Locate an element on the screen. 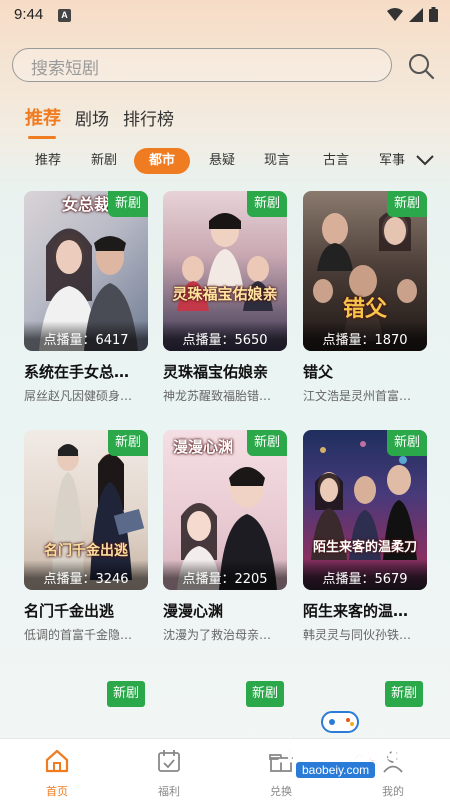 This screenshot has width=450, height=800. watermark-url: baobeiy.com is located at coordinates (336, 770).